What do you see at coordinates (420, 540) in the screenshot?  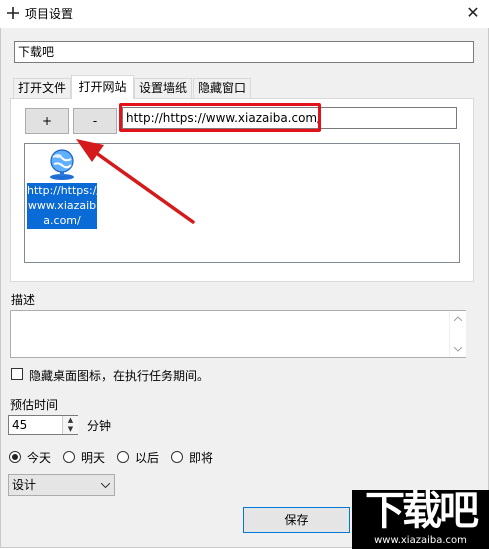 I see `watermark-url: www.xiazaiba.com` at bounding box center [420, 540].